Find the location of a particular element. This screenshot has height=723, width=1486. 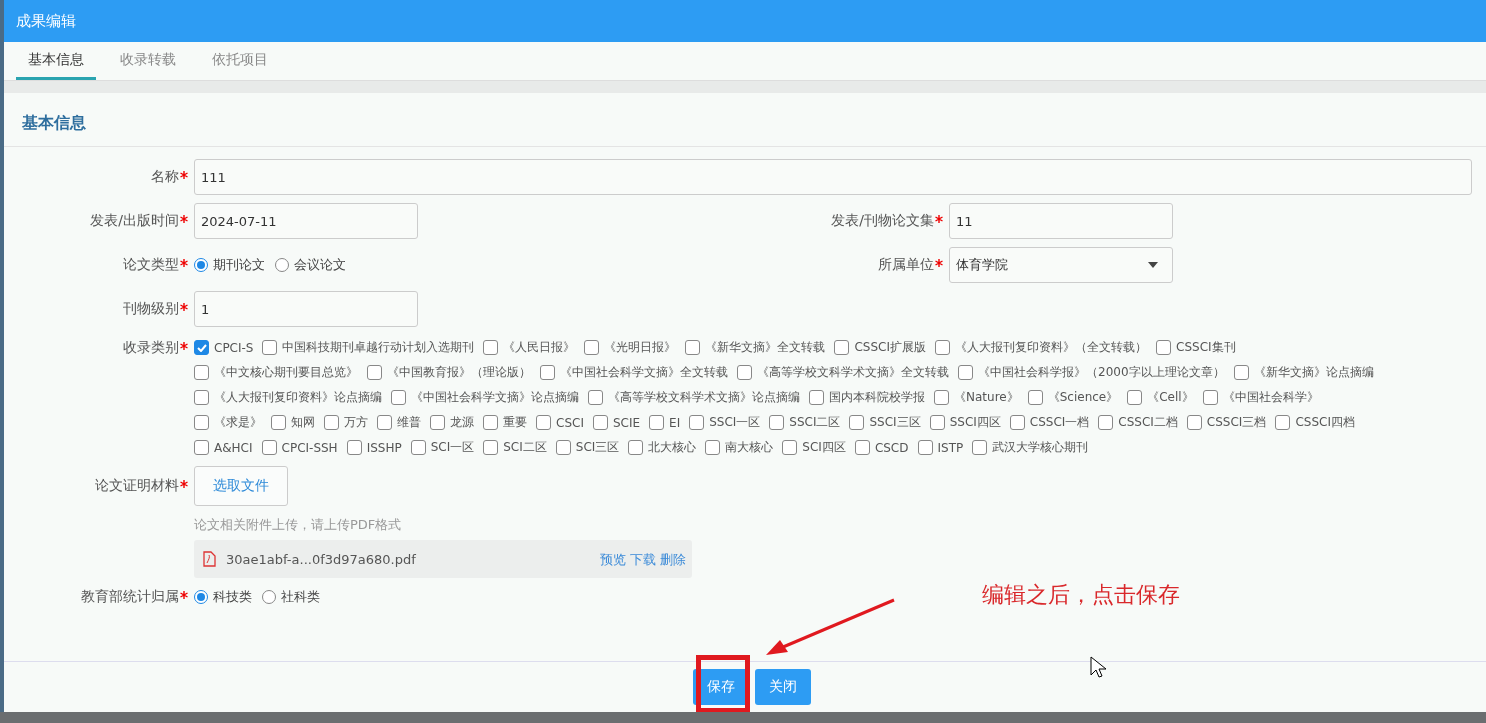

field-label: 论文类型 is located at coordinates (151, 265).